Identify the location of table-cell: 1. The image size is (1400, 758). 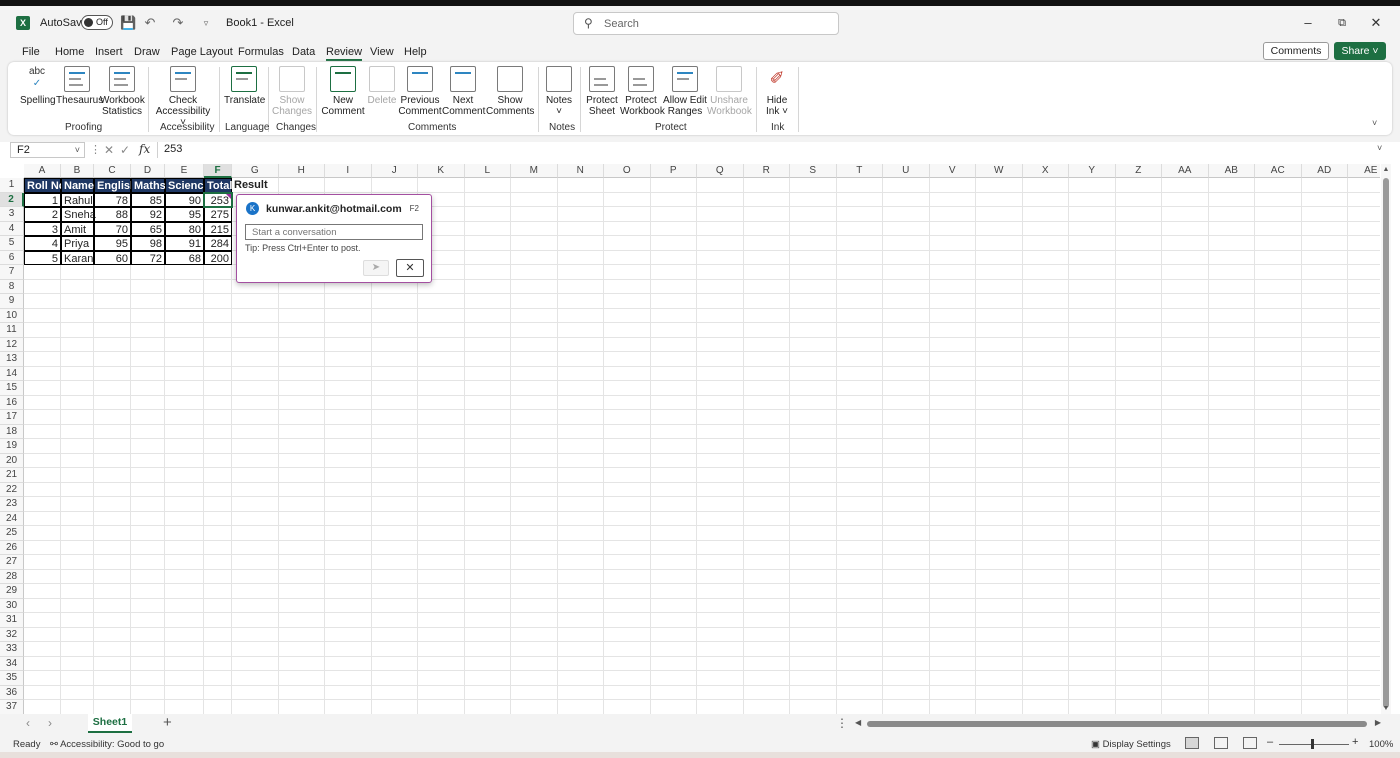
(42, 199).